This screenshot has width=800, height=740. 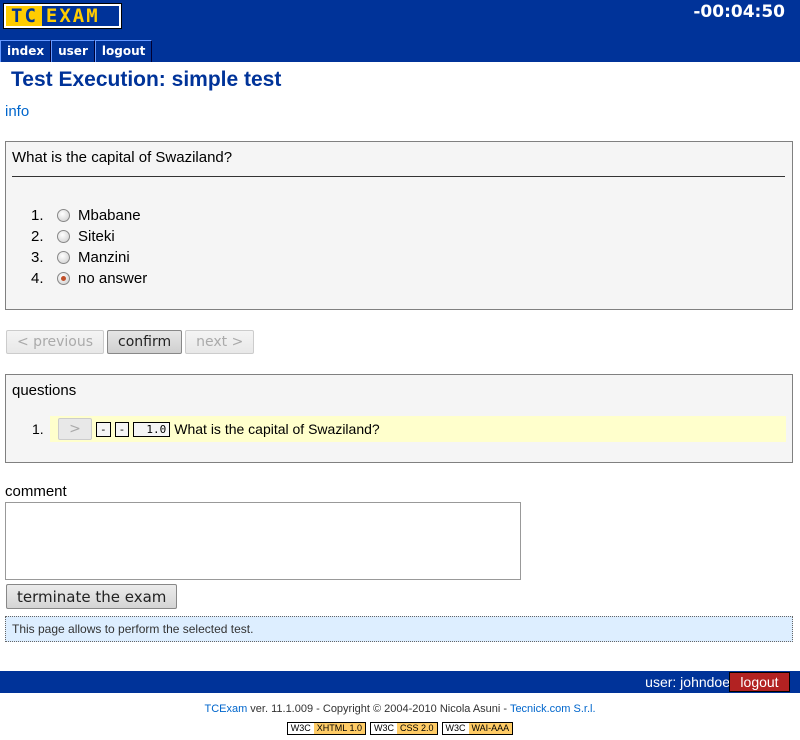 What do you see at coordinates (17, 111) in the screenshot?
I see `info-link: info` at bounding box center [17, 111].